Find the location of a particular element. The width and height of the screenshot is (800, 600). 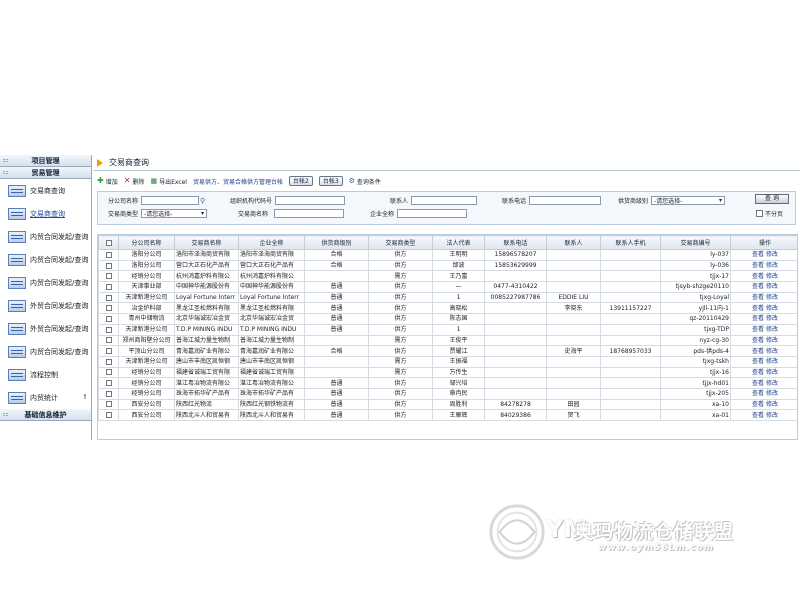

ledger-3-button: 台帐3 is located at coordinates (330, 181).